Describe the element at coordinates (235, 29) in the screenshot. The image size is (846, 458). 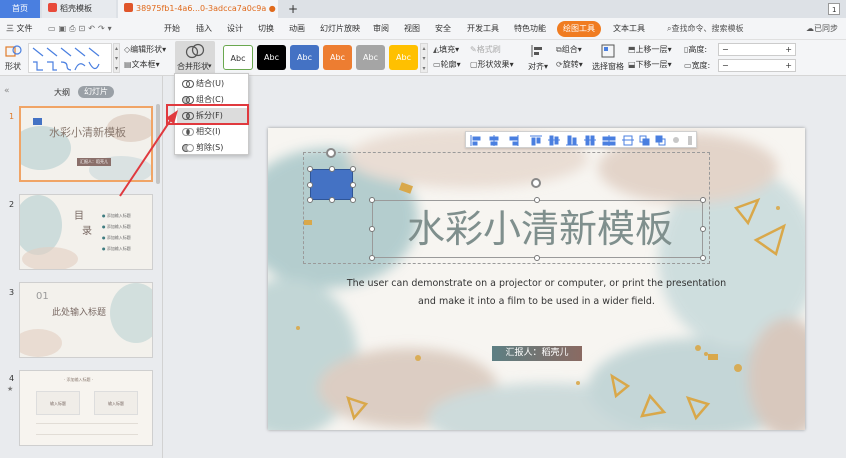
I see `menu-design: 设计` at that location.